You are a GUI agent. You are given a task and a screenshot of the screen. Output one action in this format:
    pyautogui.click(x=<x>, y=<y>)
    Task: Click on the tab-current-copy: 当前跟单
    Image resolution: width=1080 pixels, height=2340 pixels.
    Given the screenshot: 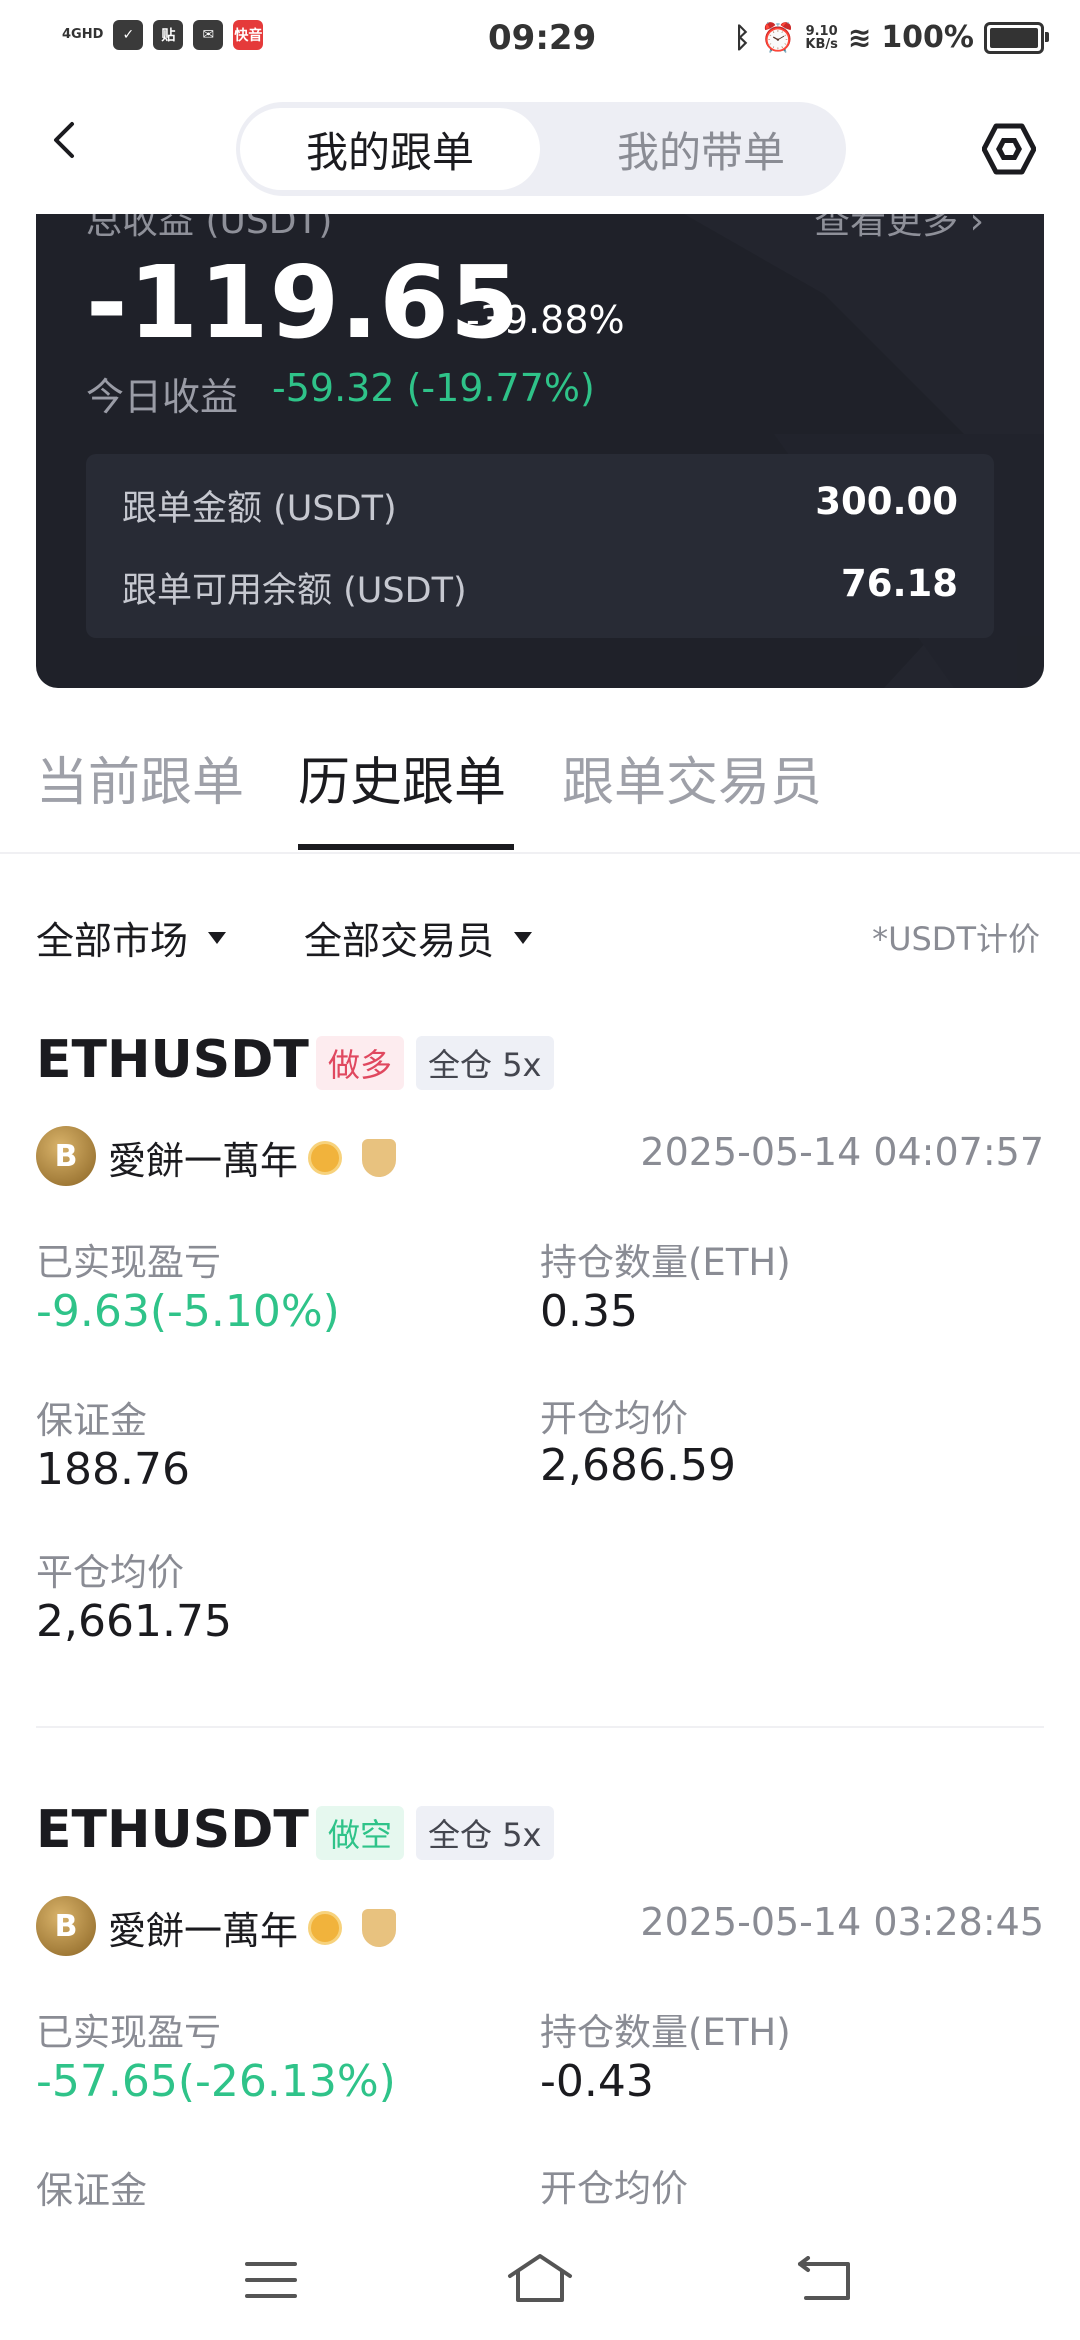 What is the action you would take?
    pyautogui.click(x=140, y=777)
    